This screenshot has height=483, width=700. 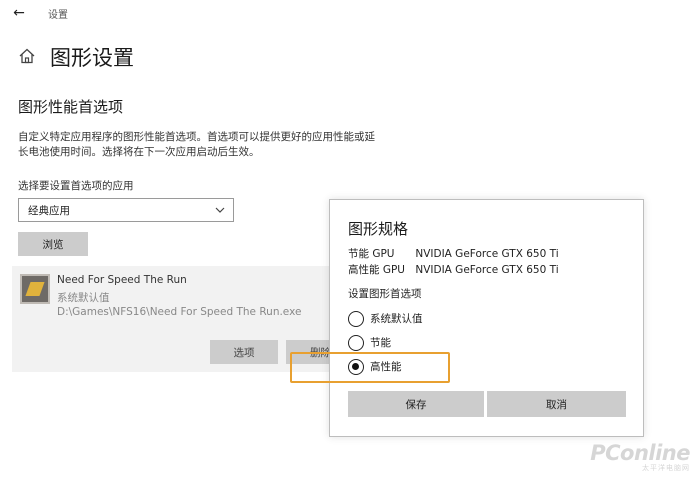 What do you see at coordinates (126, 210) in the screenshot?
I see `app-type-dropdown: 经典应用` at bounding box center [126, 210].